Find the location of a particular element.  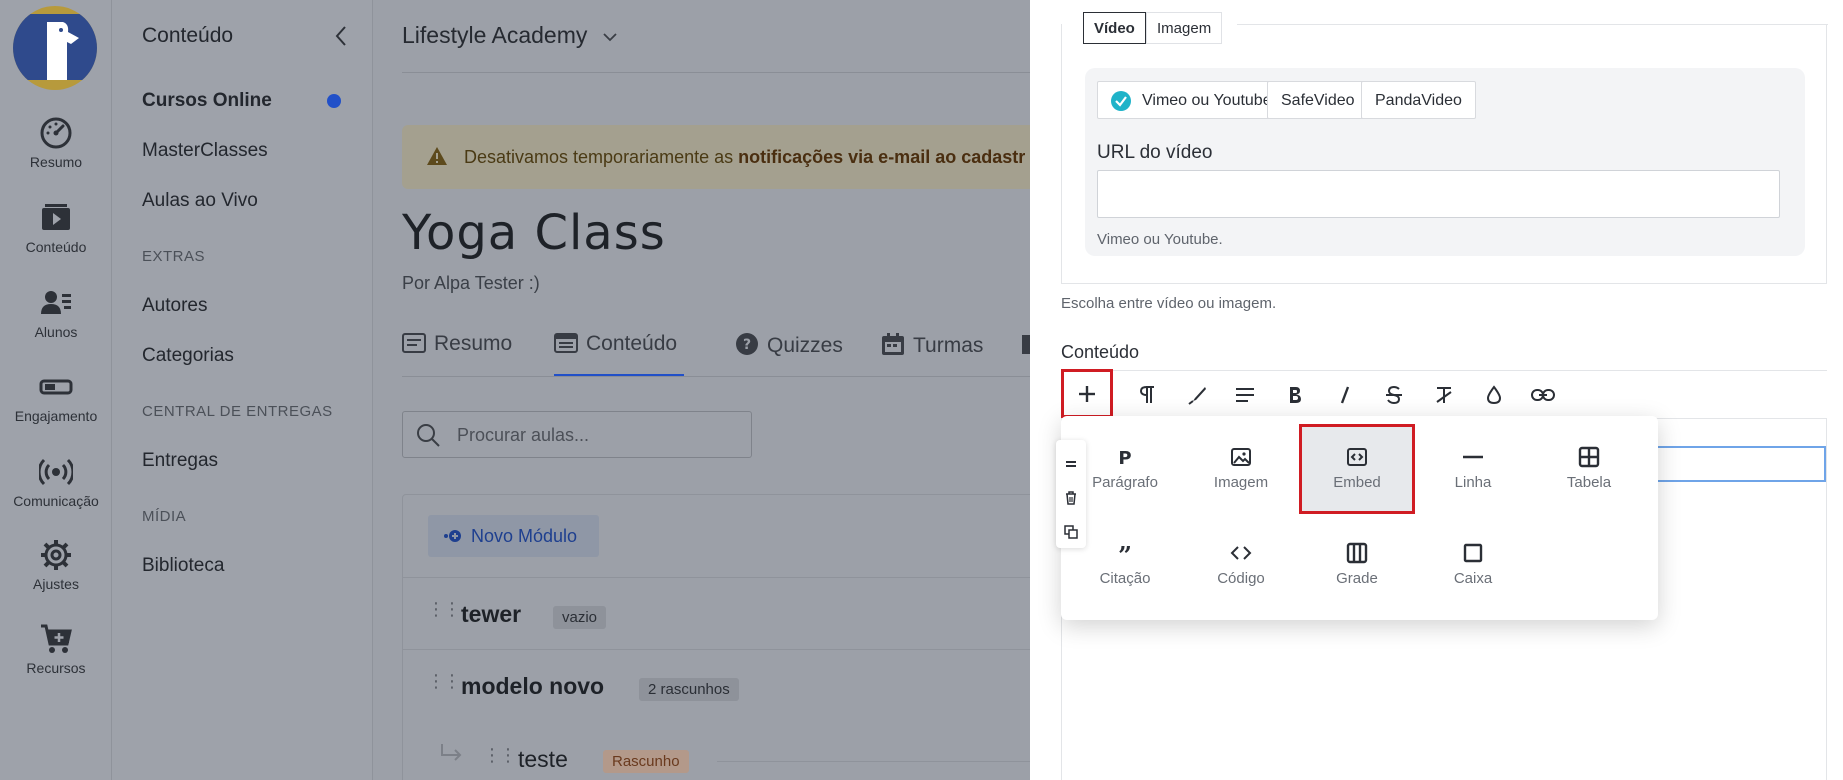

clear-format-icon is located at coordinates (1444, 395).